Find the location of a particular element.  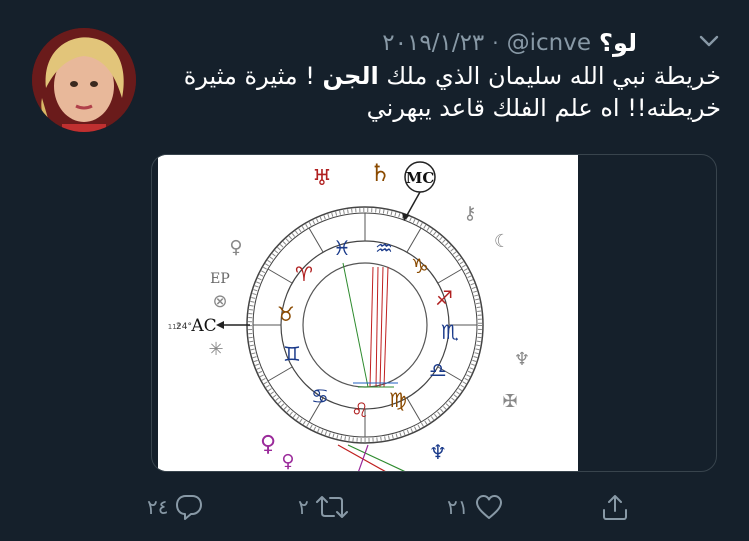

tweet-header: لو؟ @icnve · ٢٠١٩/١/٢٣ is located at coordinates (509, 43).